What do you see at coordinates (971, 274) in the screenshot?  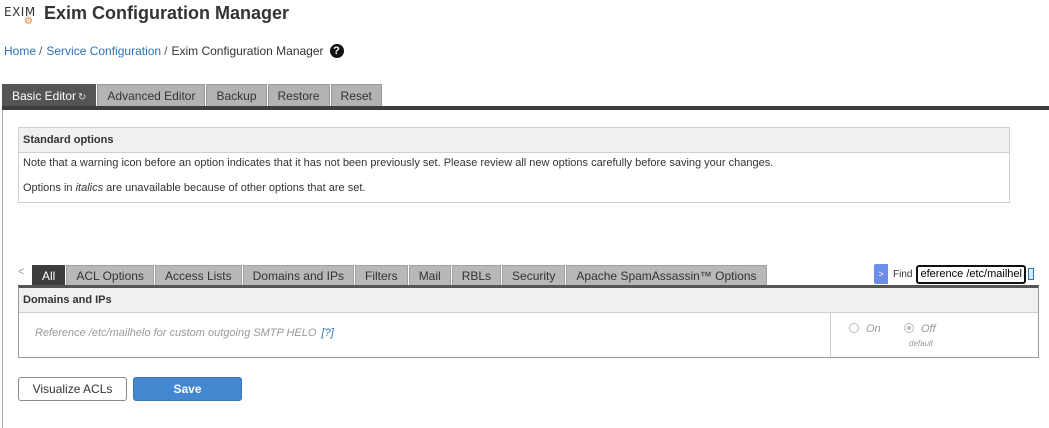 I see `find-input` at bounding box center [971, 274].